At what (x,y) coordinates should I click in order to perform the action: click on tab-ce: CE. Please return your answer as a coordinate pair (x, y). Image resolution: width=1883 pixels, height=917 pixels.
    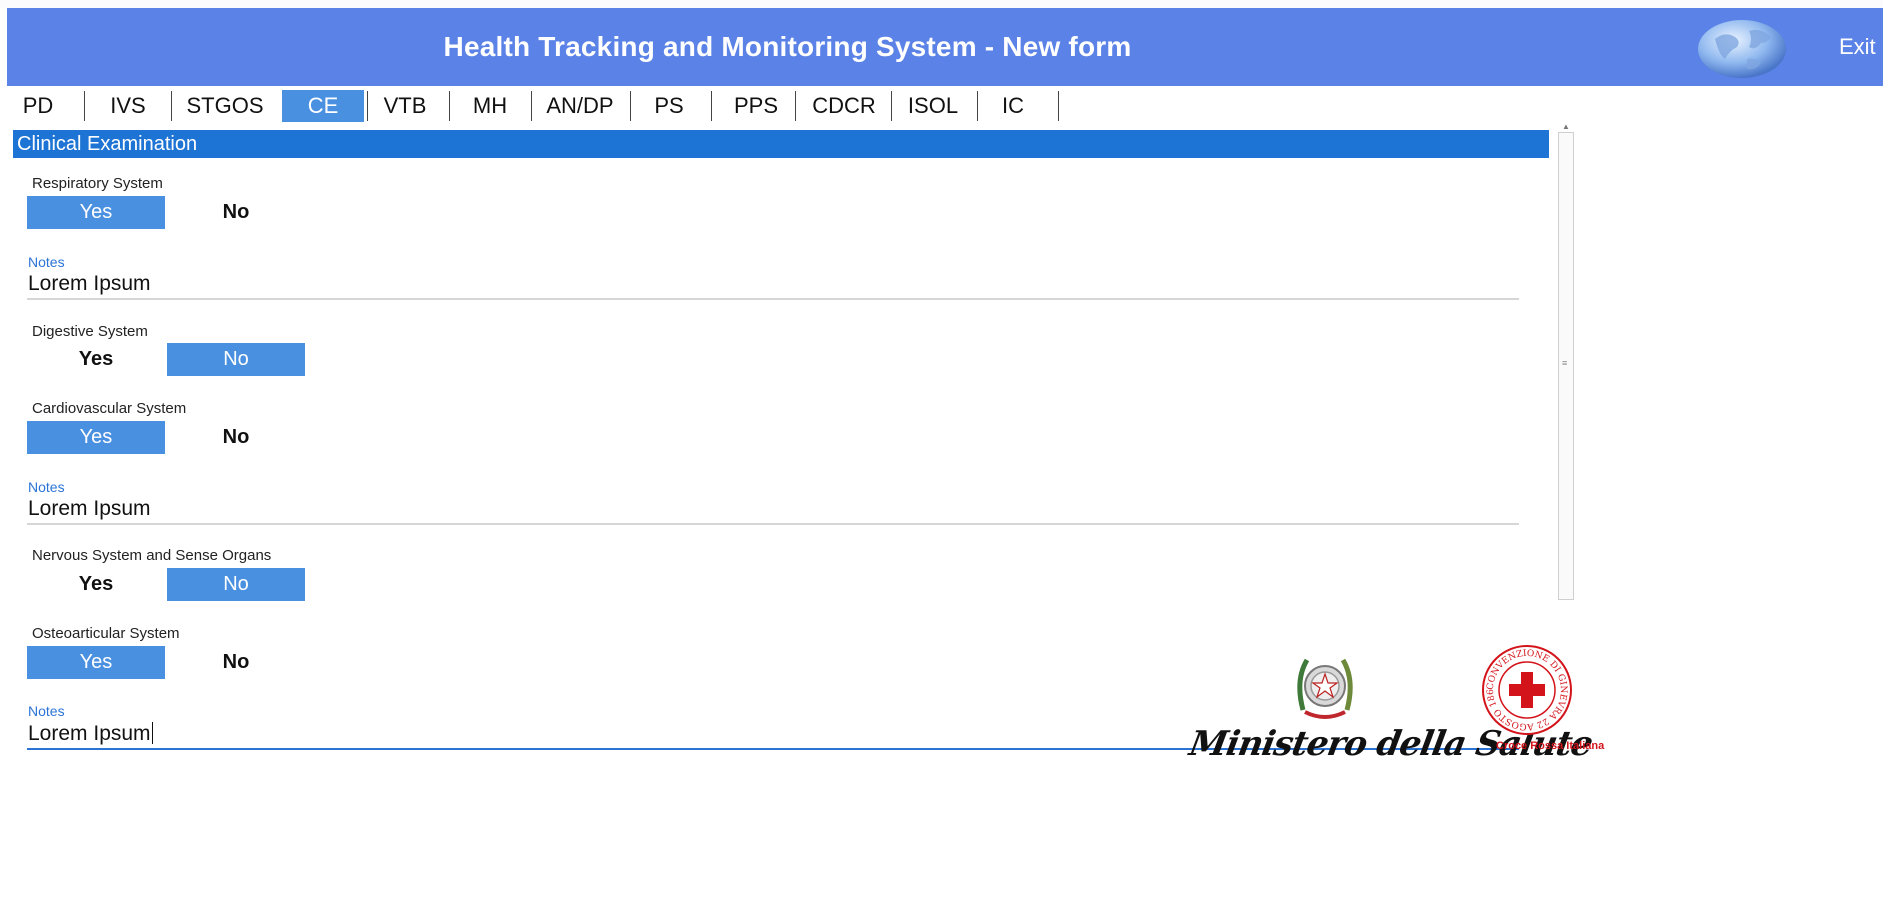
    Looking at the image, I should click on (323, 106).